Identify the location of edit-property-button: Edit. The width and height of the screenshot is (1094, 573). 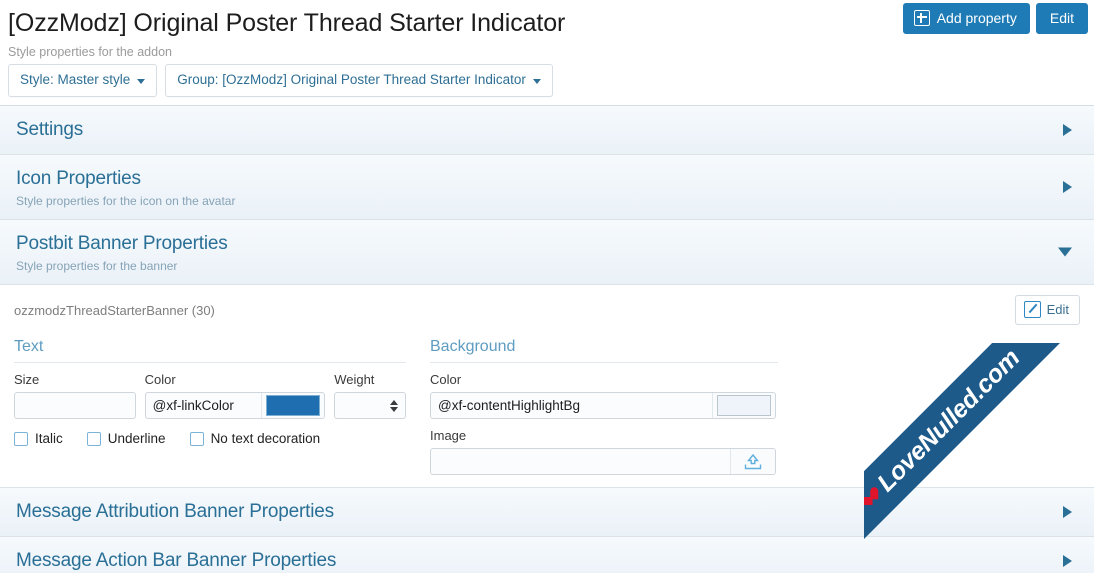
(1047, 310).